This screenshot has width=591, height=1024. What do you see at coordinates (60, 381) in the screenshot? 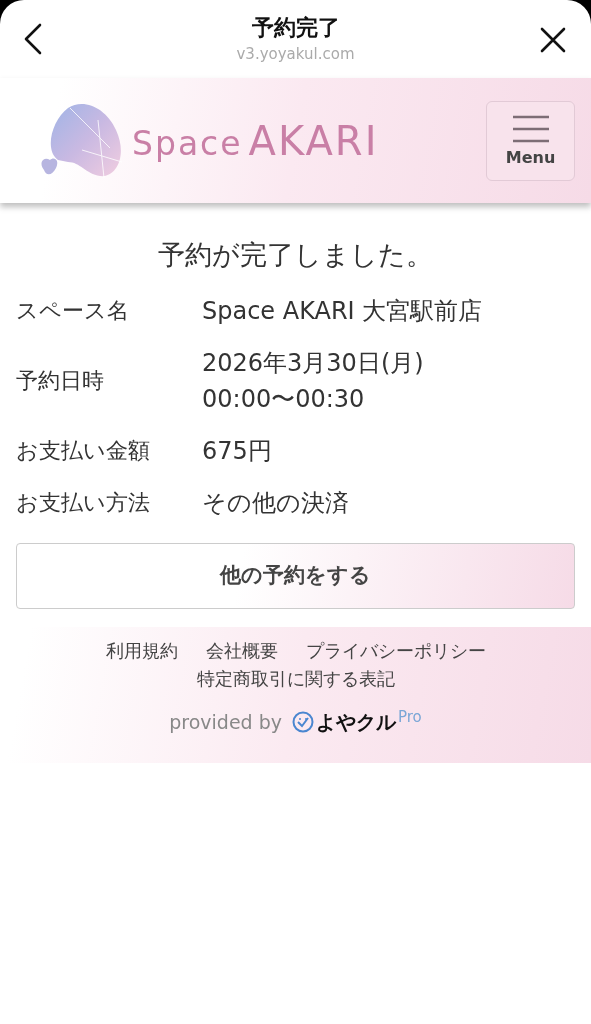
I see `detail-label: 予約日時` at bounding box center [60, 381].